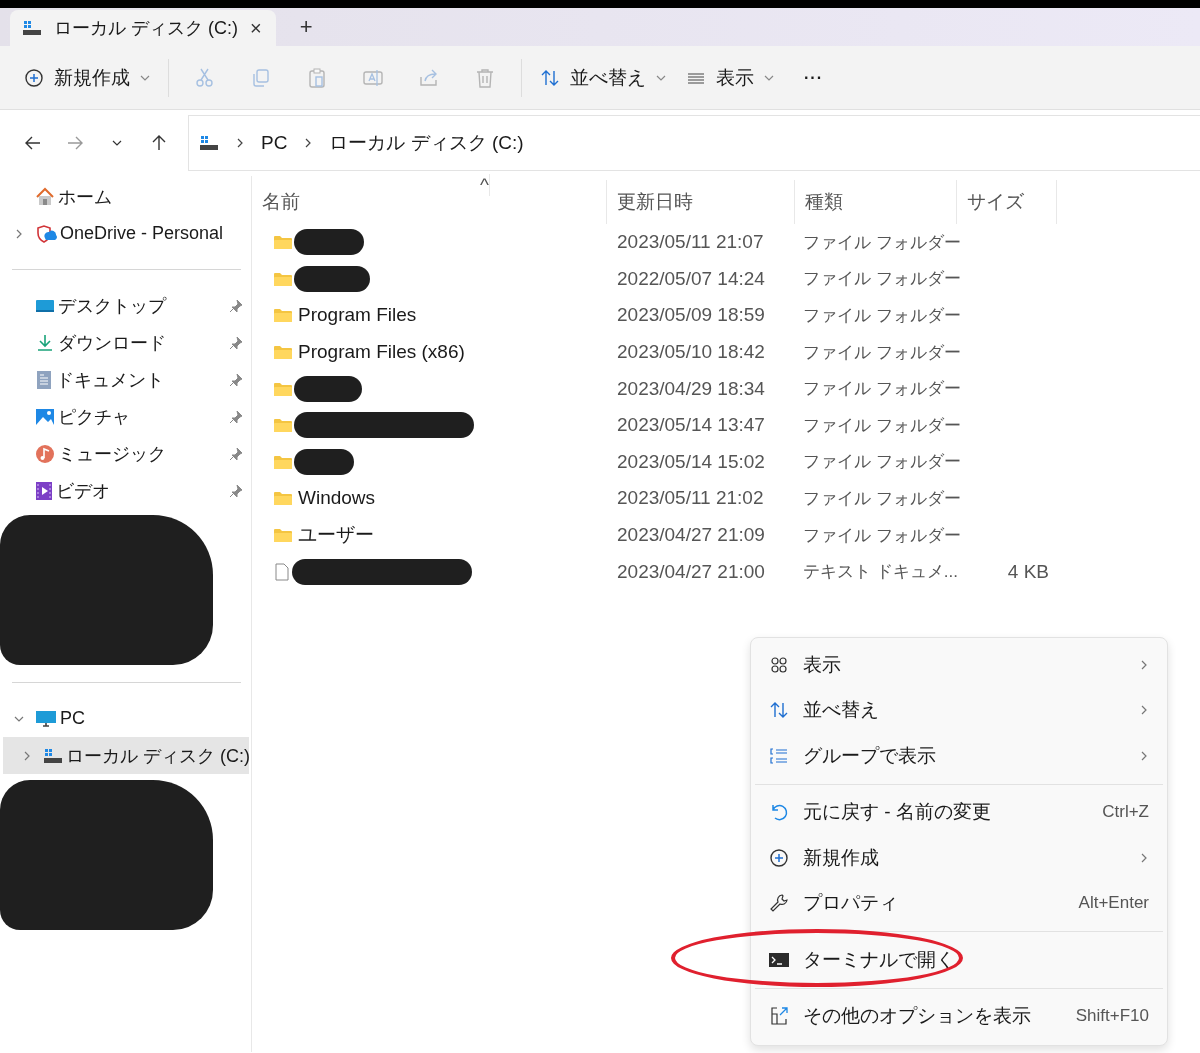 This screenshot has width=1200, height=1053. What do you see at coordinates (124, 453) in the screenshot?
I see `sidebar-item: ミュージック` at bounding box center [124, 453].